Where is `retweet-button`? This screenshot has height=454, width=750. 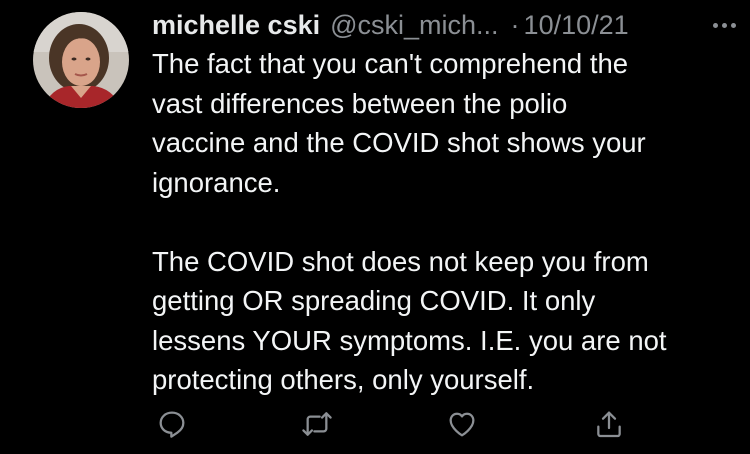
retweet-button is located at coordinates (317, 424).